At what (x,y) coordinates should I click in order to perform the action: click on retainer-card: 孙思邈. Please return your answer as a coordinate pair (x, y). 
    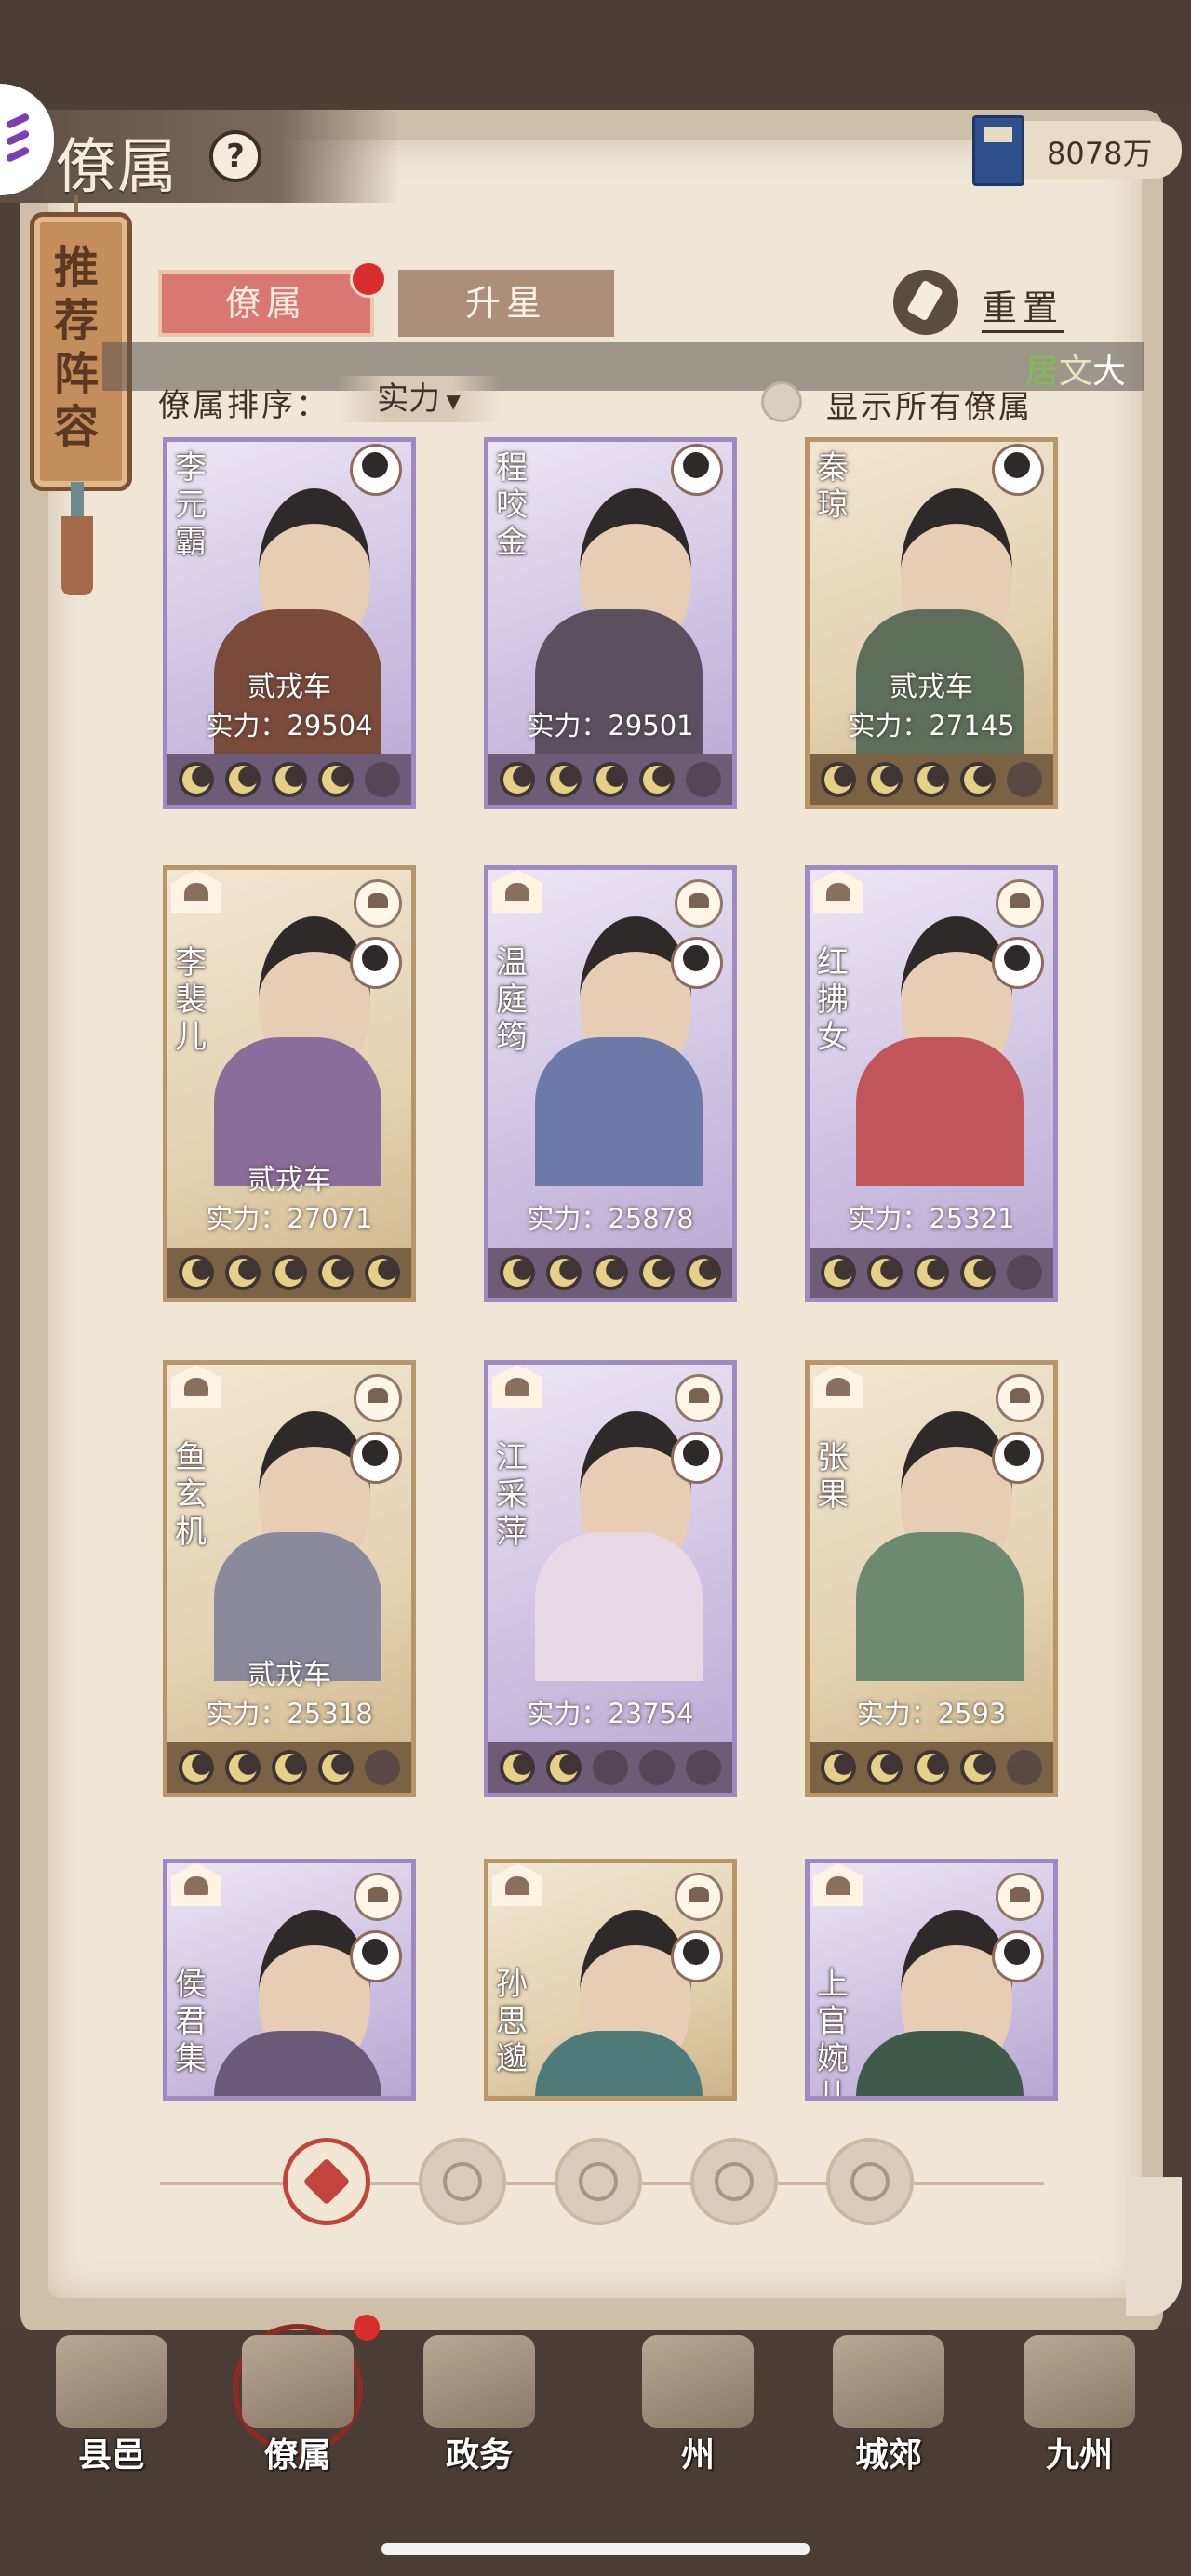
    Looking at the image, I should click on (610, 1980).